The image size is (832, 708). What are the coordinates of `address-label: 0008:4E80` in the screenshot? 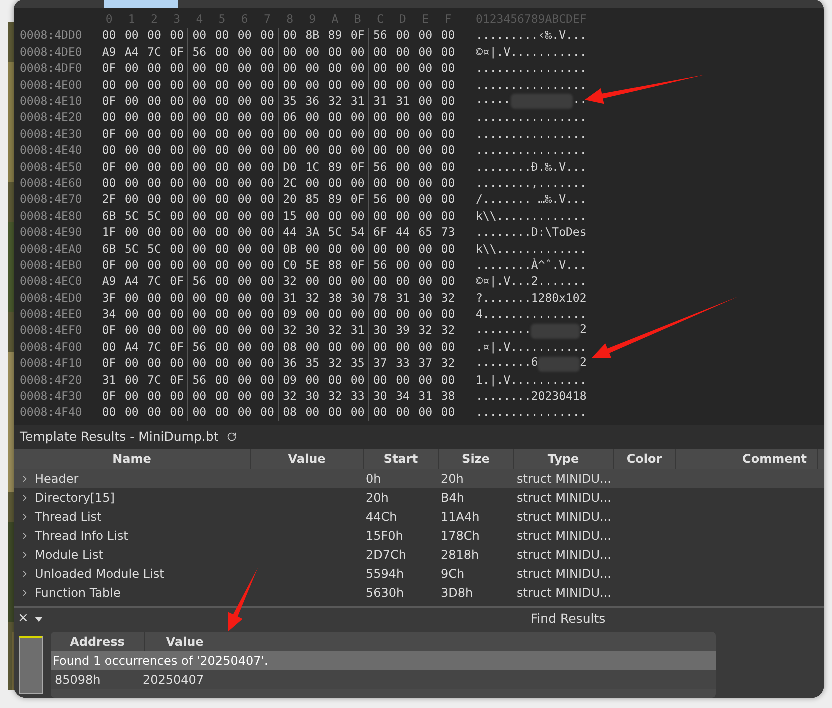 It's located at (51, 216).